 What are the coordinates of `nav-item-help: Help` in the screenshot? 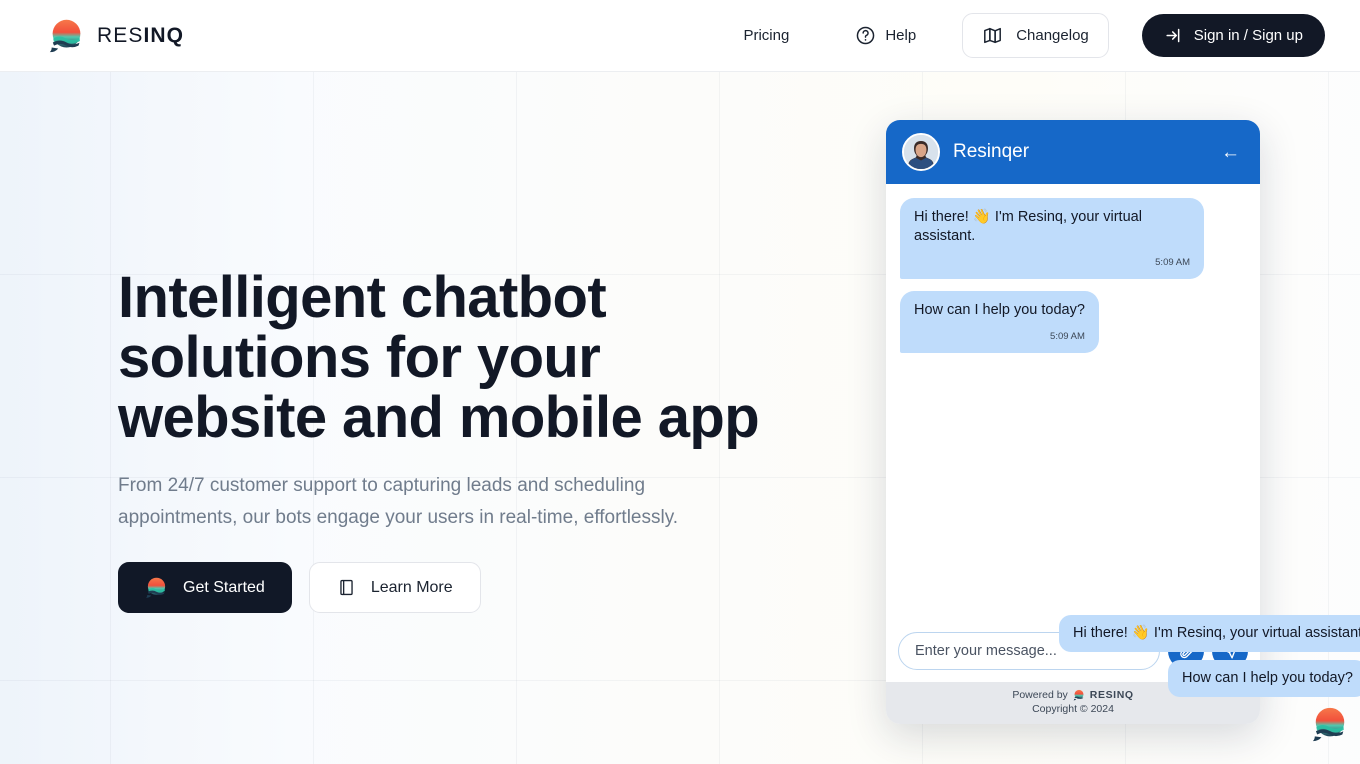 It's located at (885, 35).